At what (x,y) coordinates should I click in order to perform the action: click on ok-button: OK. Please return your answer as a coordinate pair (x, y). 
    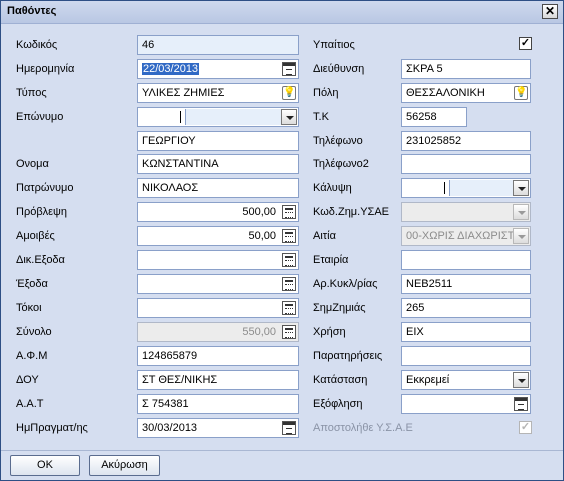
    Looking at the image, I should click on (45, 465).